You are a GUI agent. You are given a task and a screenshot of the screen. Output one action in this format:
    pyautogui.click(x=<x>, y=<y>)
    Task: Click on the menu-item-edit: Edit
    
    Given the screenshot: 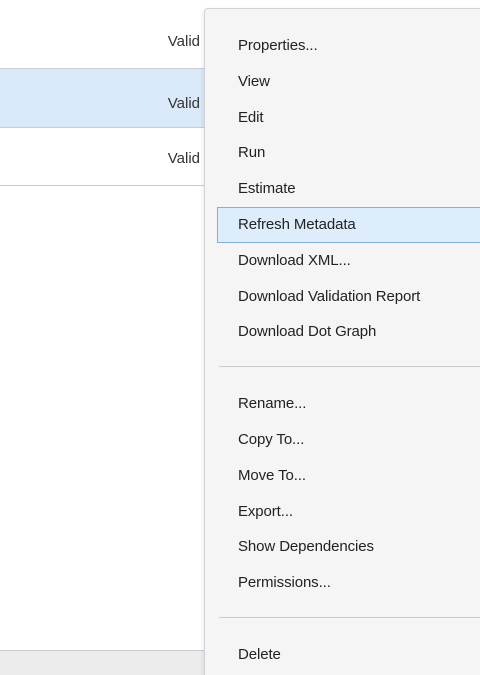 What is the action you would take?
    pyautogui.click(x=348, y=118)
    